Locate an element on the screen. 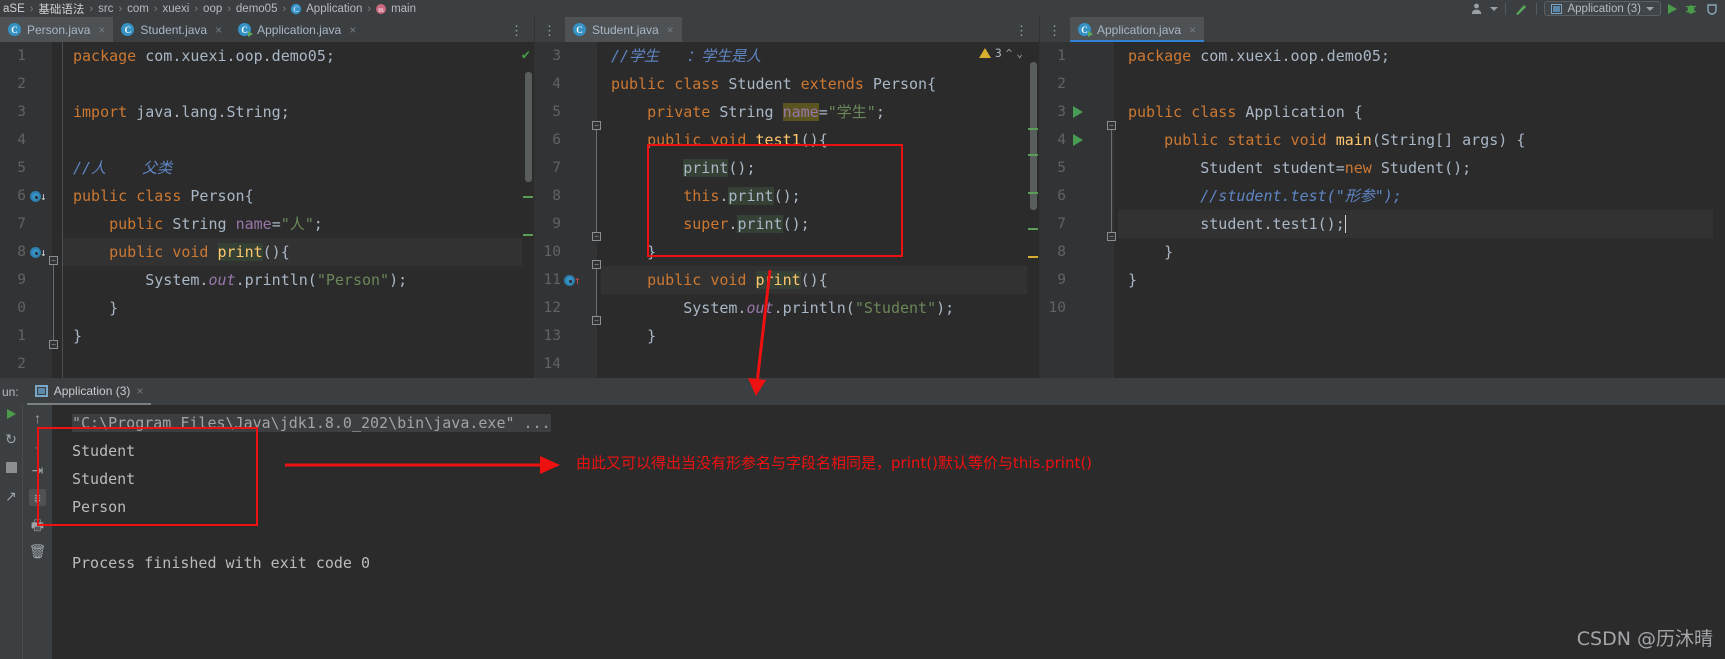 Image resolution: width=1725 pixels, height=659 pixels. status-marker-column-middle is located at coordinates (1033, 210).